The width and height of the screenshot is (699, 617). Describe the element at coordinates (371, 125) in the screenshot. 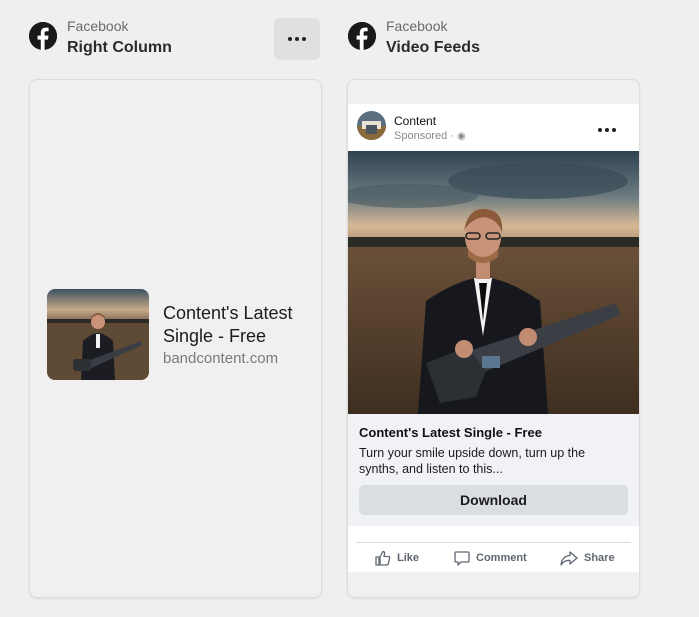

I see `page-avatar` at that location.